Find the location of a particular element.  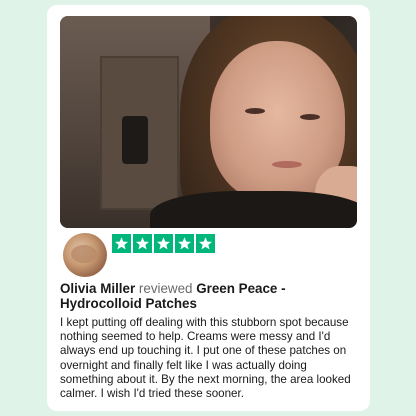

product-thumbnail is located at coordinates (85, 255).